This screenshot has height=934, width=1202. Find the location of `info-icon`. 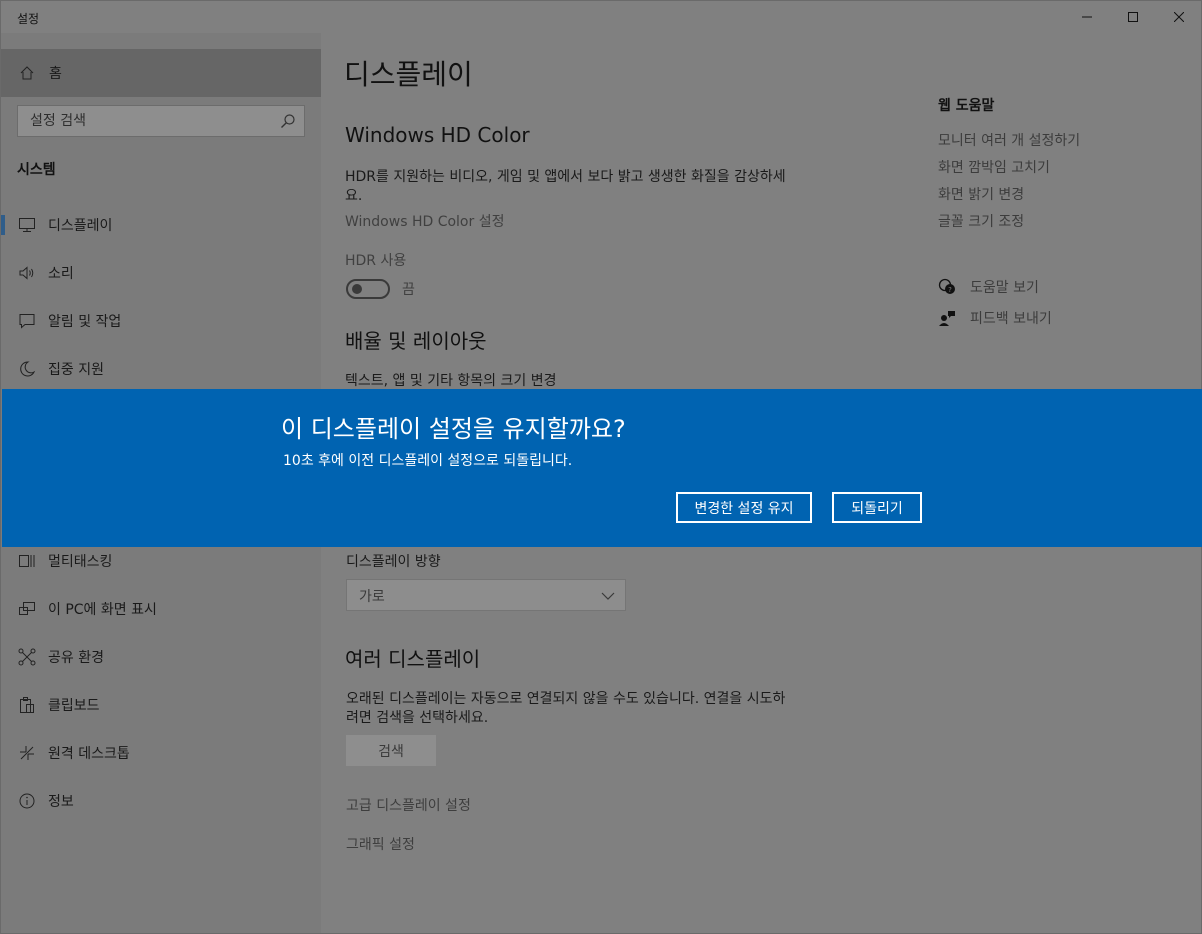

info-icon is located at coordinates (27, 801).